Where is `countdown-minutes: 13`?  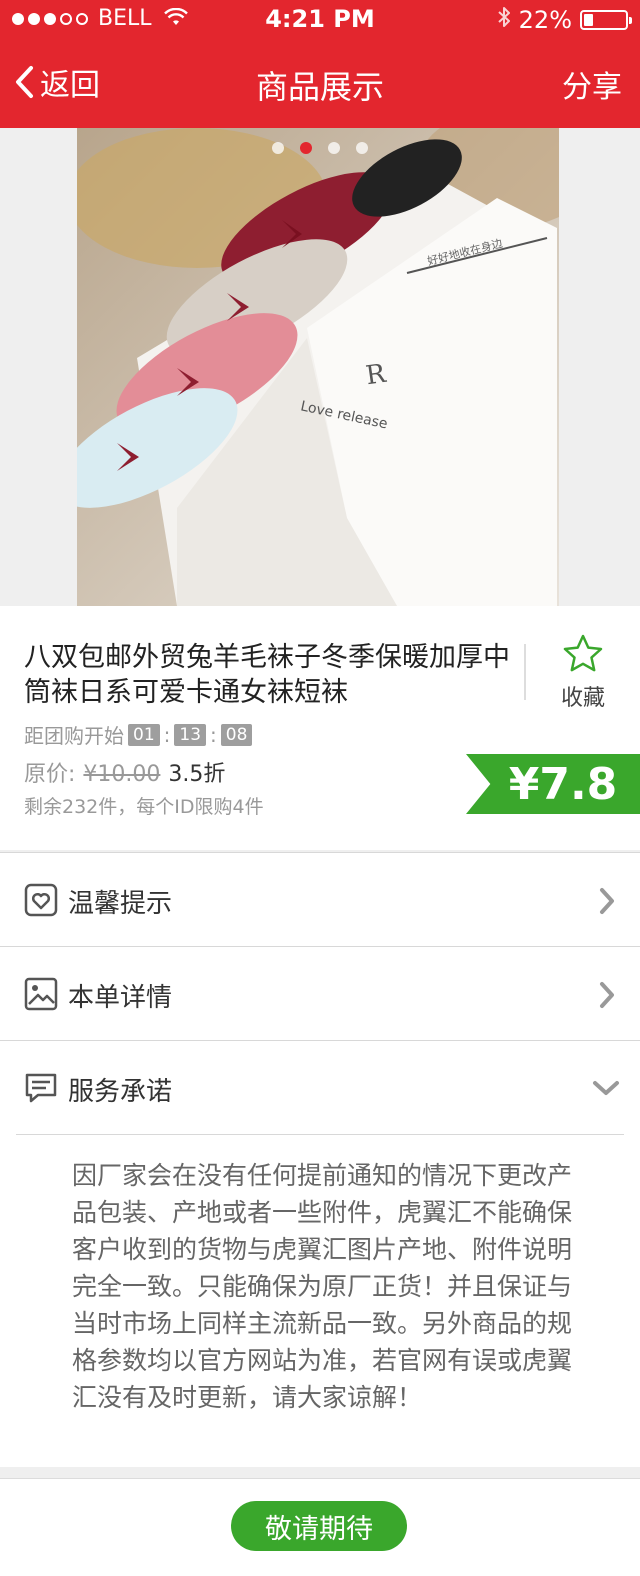 countdown-minutes: 13 is located at coordinates (190, 734).